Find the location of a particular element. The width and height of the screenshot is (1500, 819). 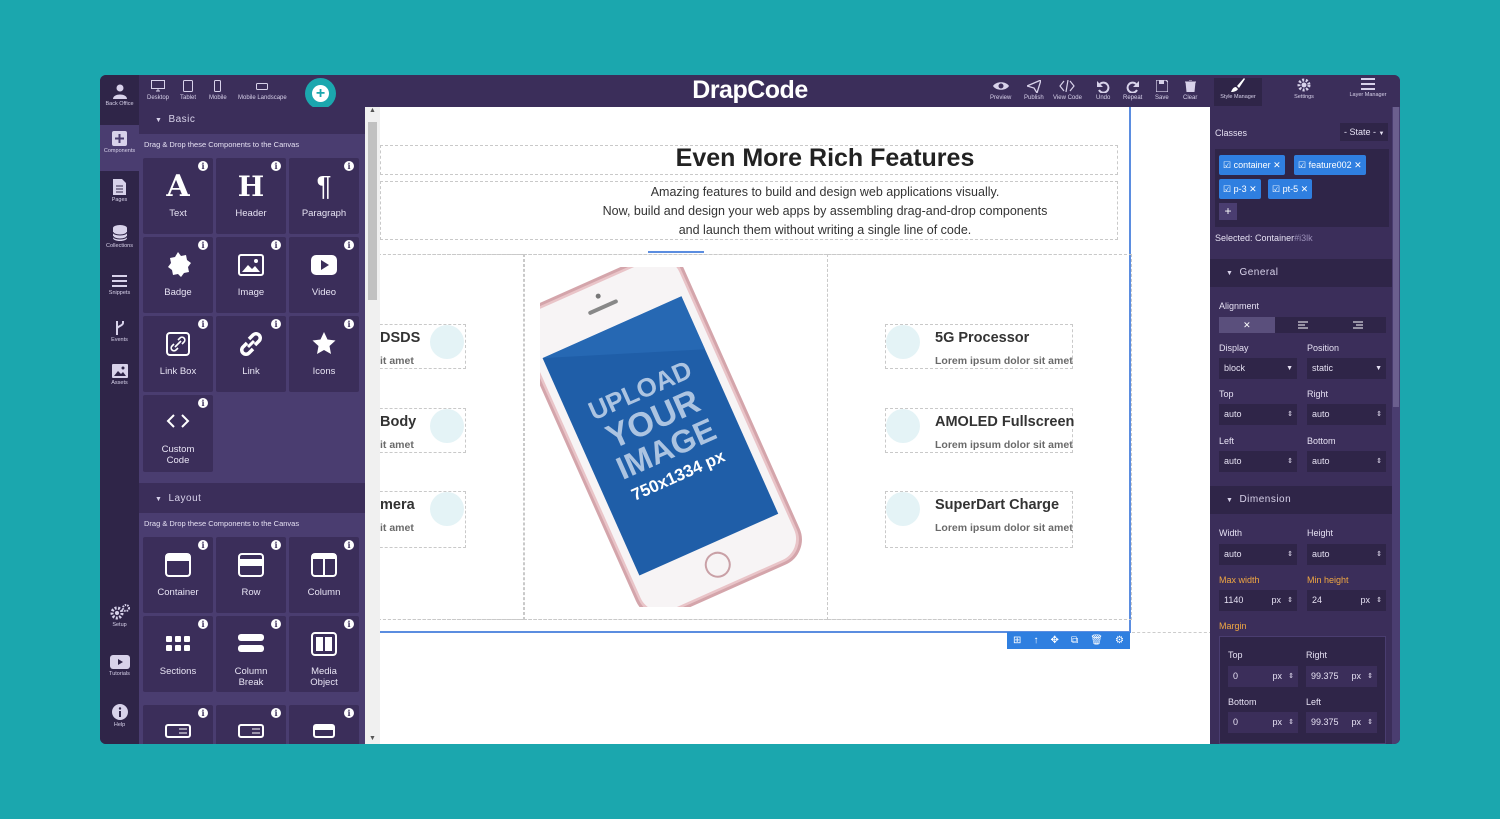

position-select: static ▼ is located at coordinates (1346, 368).